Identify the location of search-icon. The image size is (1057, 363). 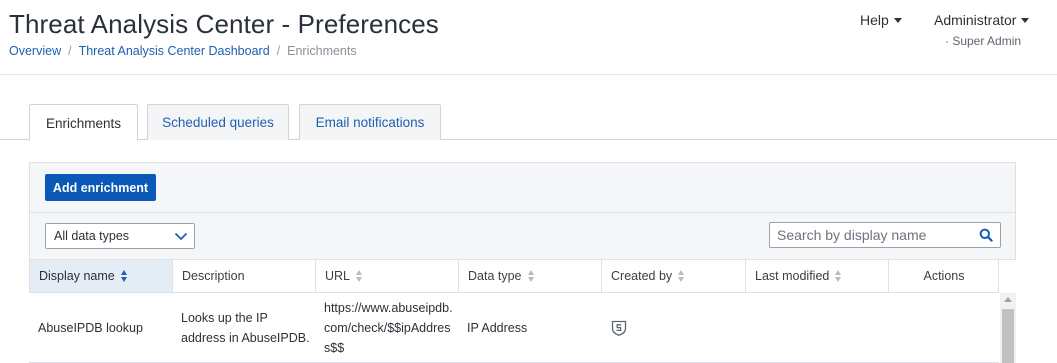
(986, 235).